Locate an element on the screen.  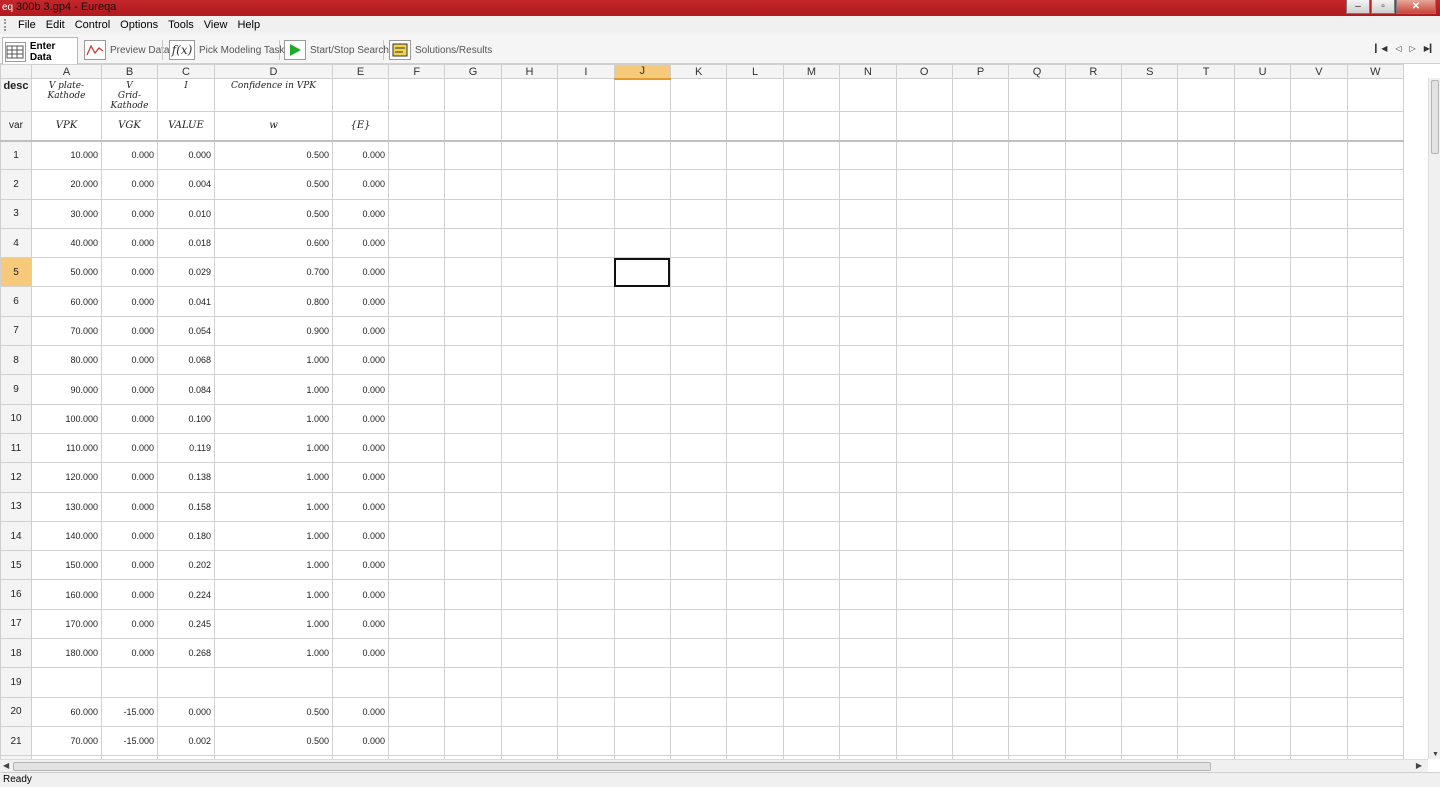
cell: 30.000 is located at coordinates (66, 213).